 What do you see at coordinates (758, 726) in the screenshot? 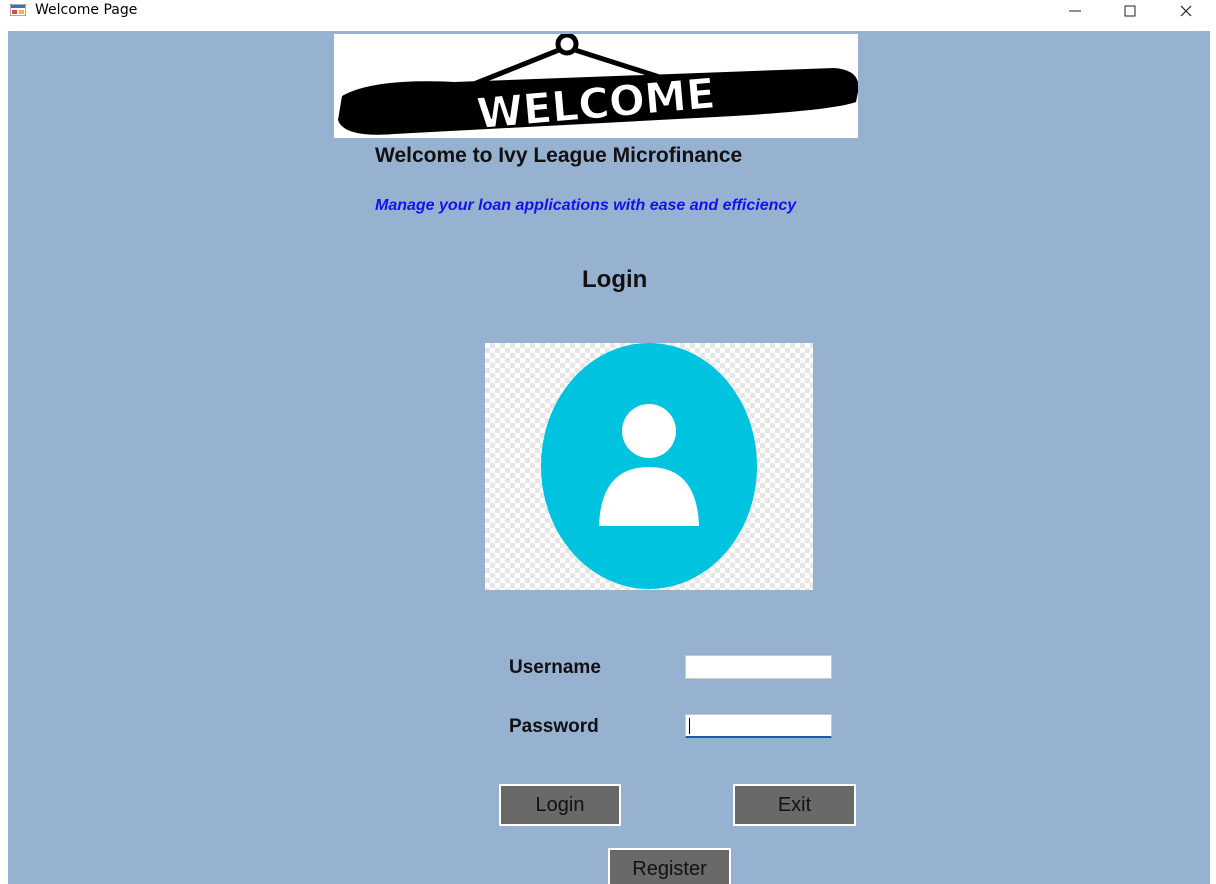
I see `password-field` at bounding box center [758, 726].